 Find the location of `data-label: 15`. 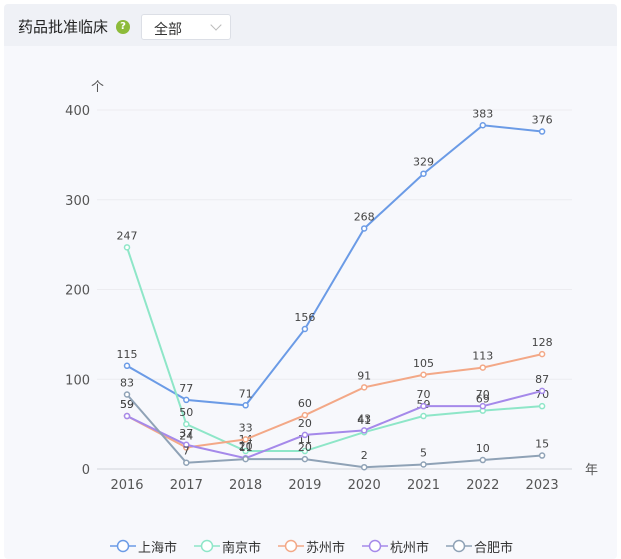

data-label: 15 is located at coordinates (542, 444).